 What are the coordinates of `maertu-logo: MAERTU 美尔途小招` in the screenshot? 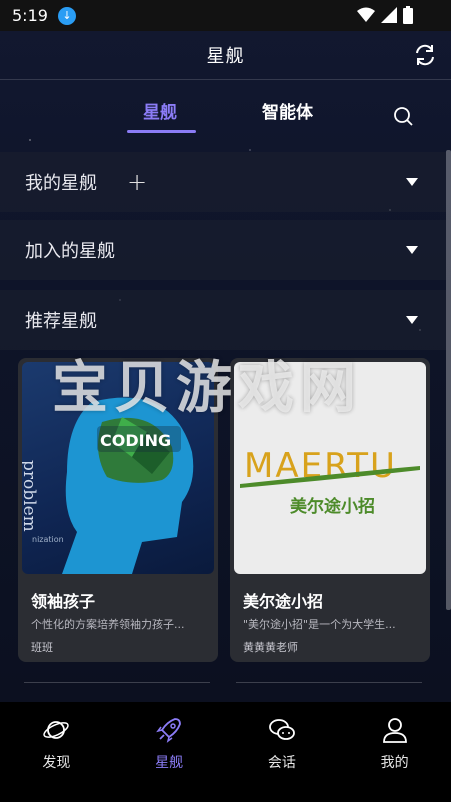 It's located at (330, 481).